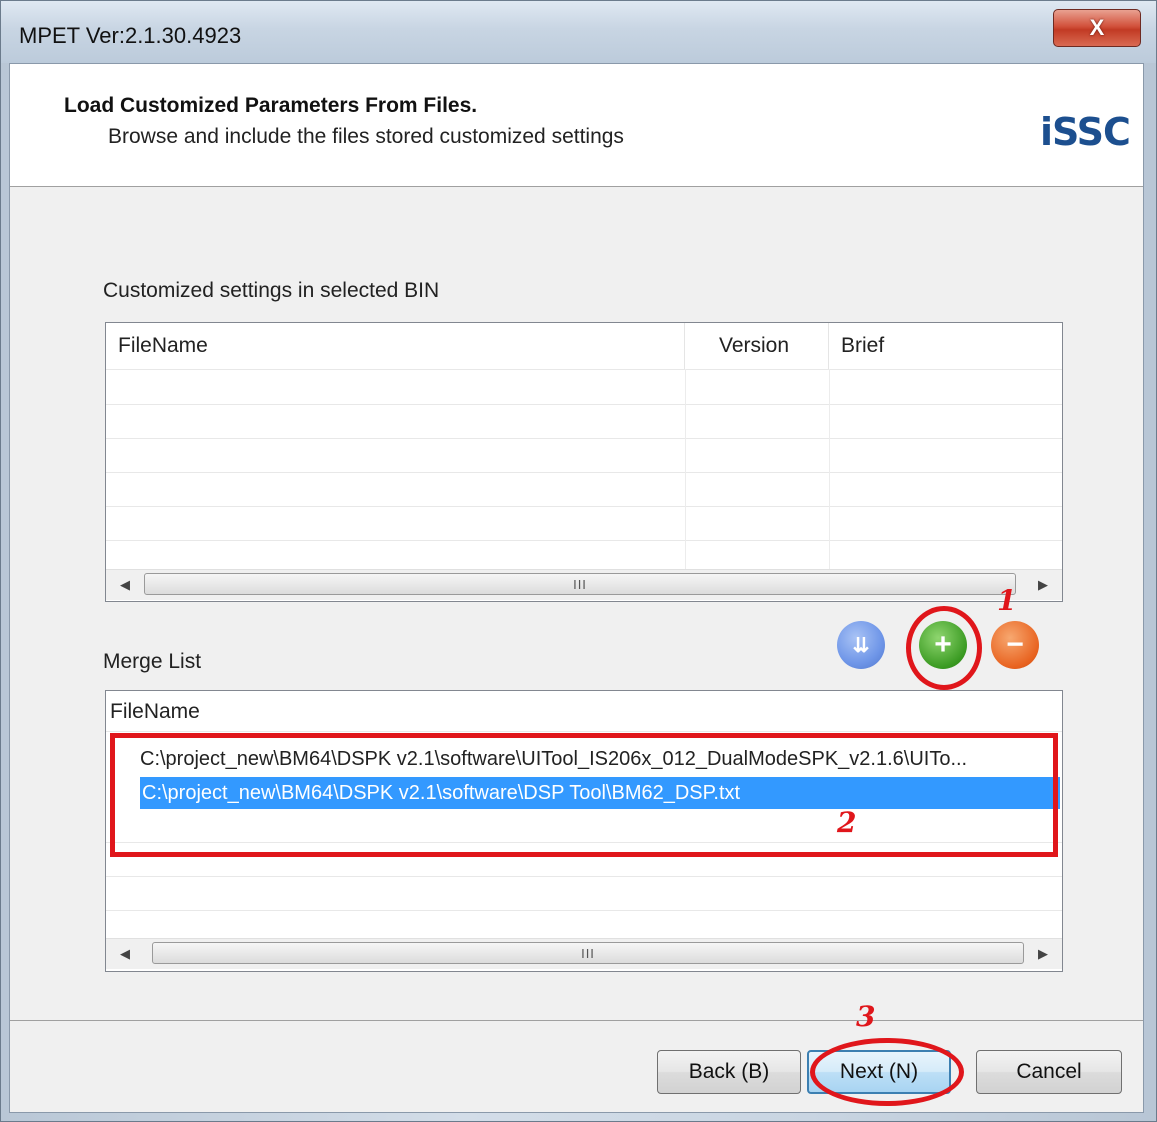 This screenshot has height=1122, width=1157. Describe the element at coordinates (152, 661) in the screenshot. I see `merge-list-label: Merge List` at that location.